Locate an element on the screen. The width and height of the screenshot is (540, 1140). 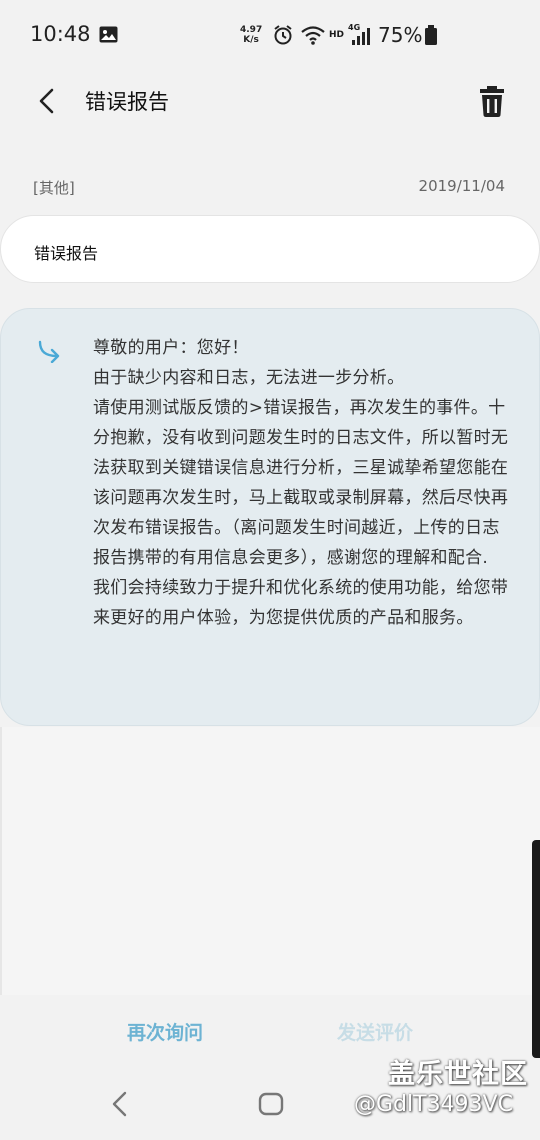
send-rating-button: 发送评价 is located at coordinates (375, 1031).